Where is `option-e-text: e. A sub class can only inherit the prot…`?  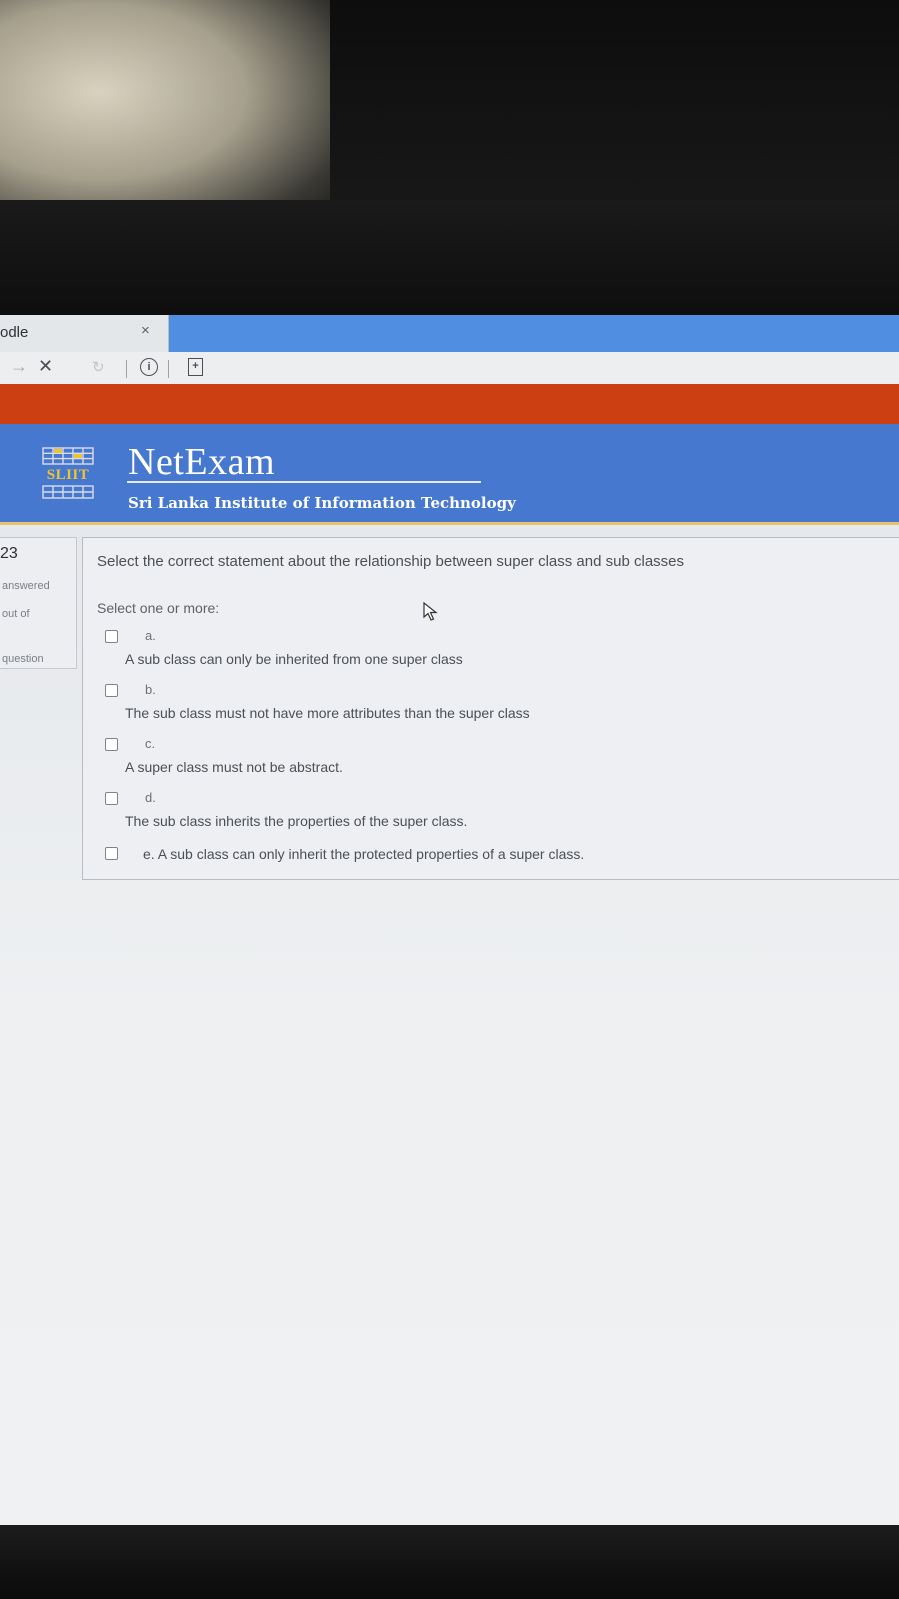 option-e-text: e. A sub class can only inherit the prot… is located at coordinates (363, 854).